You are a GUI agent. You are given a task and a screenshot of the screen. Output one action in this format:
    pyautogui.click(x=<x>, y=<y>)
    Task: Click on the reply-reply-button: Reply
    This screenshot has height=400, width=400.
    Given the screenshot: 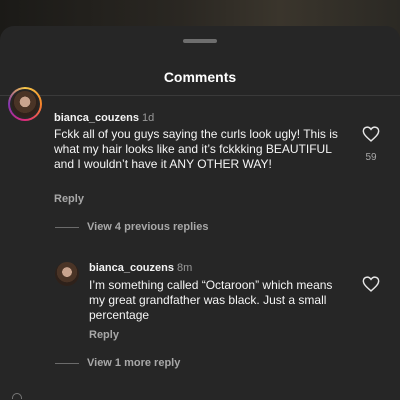 What is the action you would take?
    pyautogui.click(x=104, y=335)
    